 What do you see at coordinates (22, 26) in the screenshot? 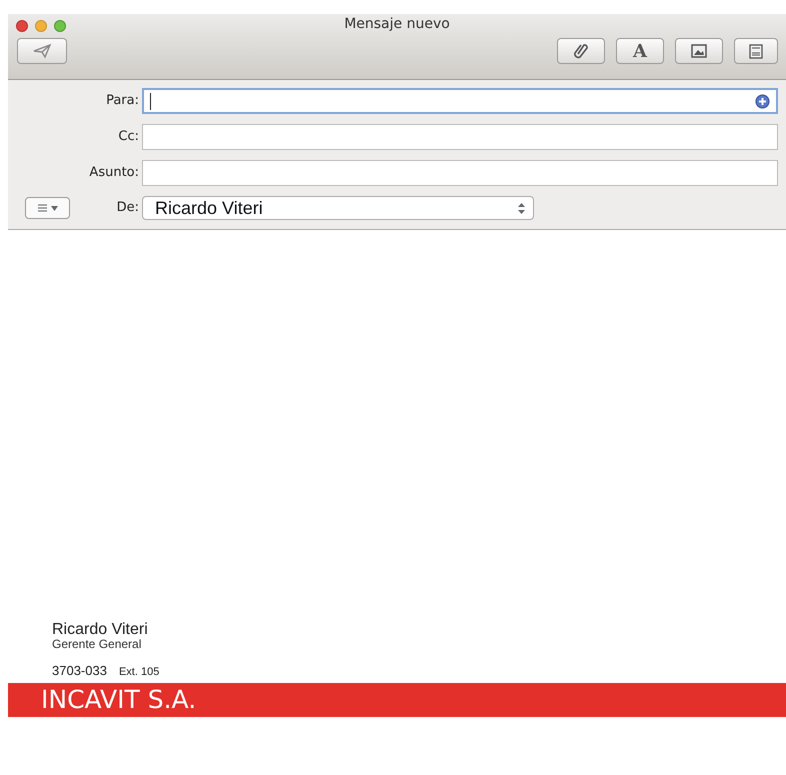
I see `close-button` at bounding box center [22, 26].